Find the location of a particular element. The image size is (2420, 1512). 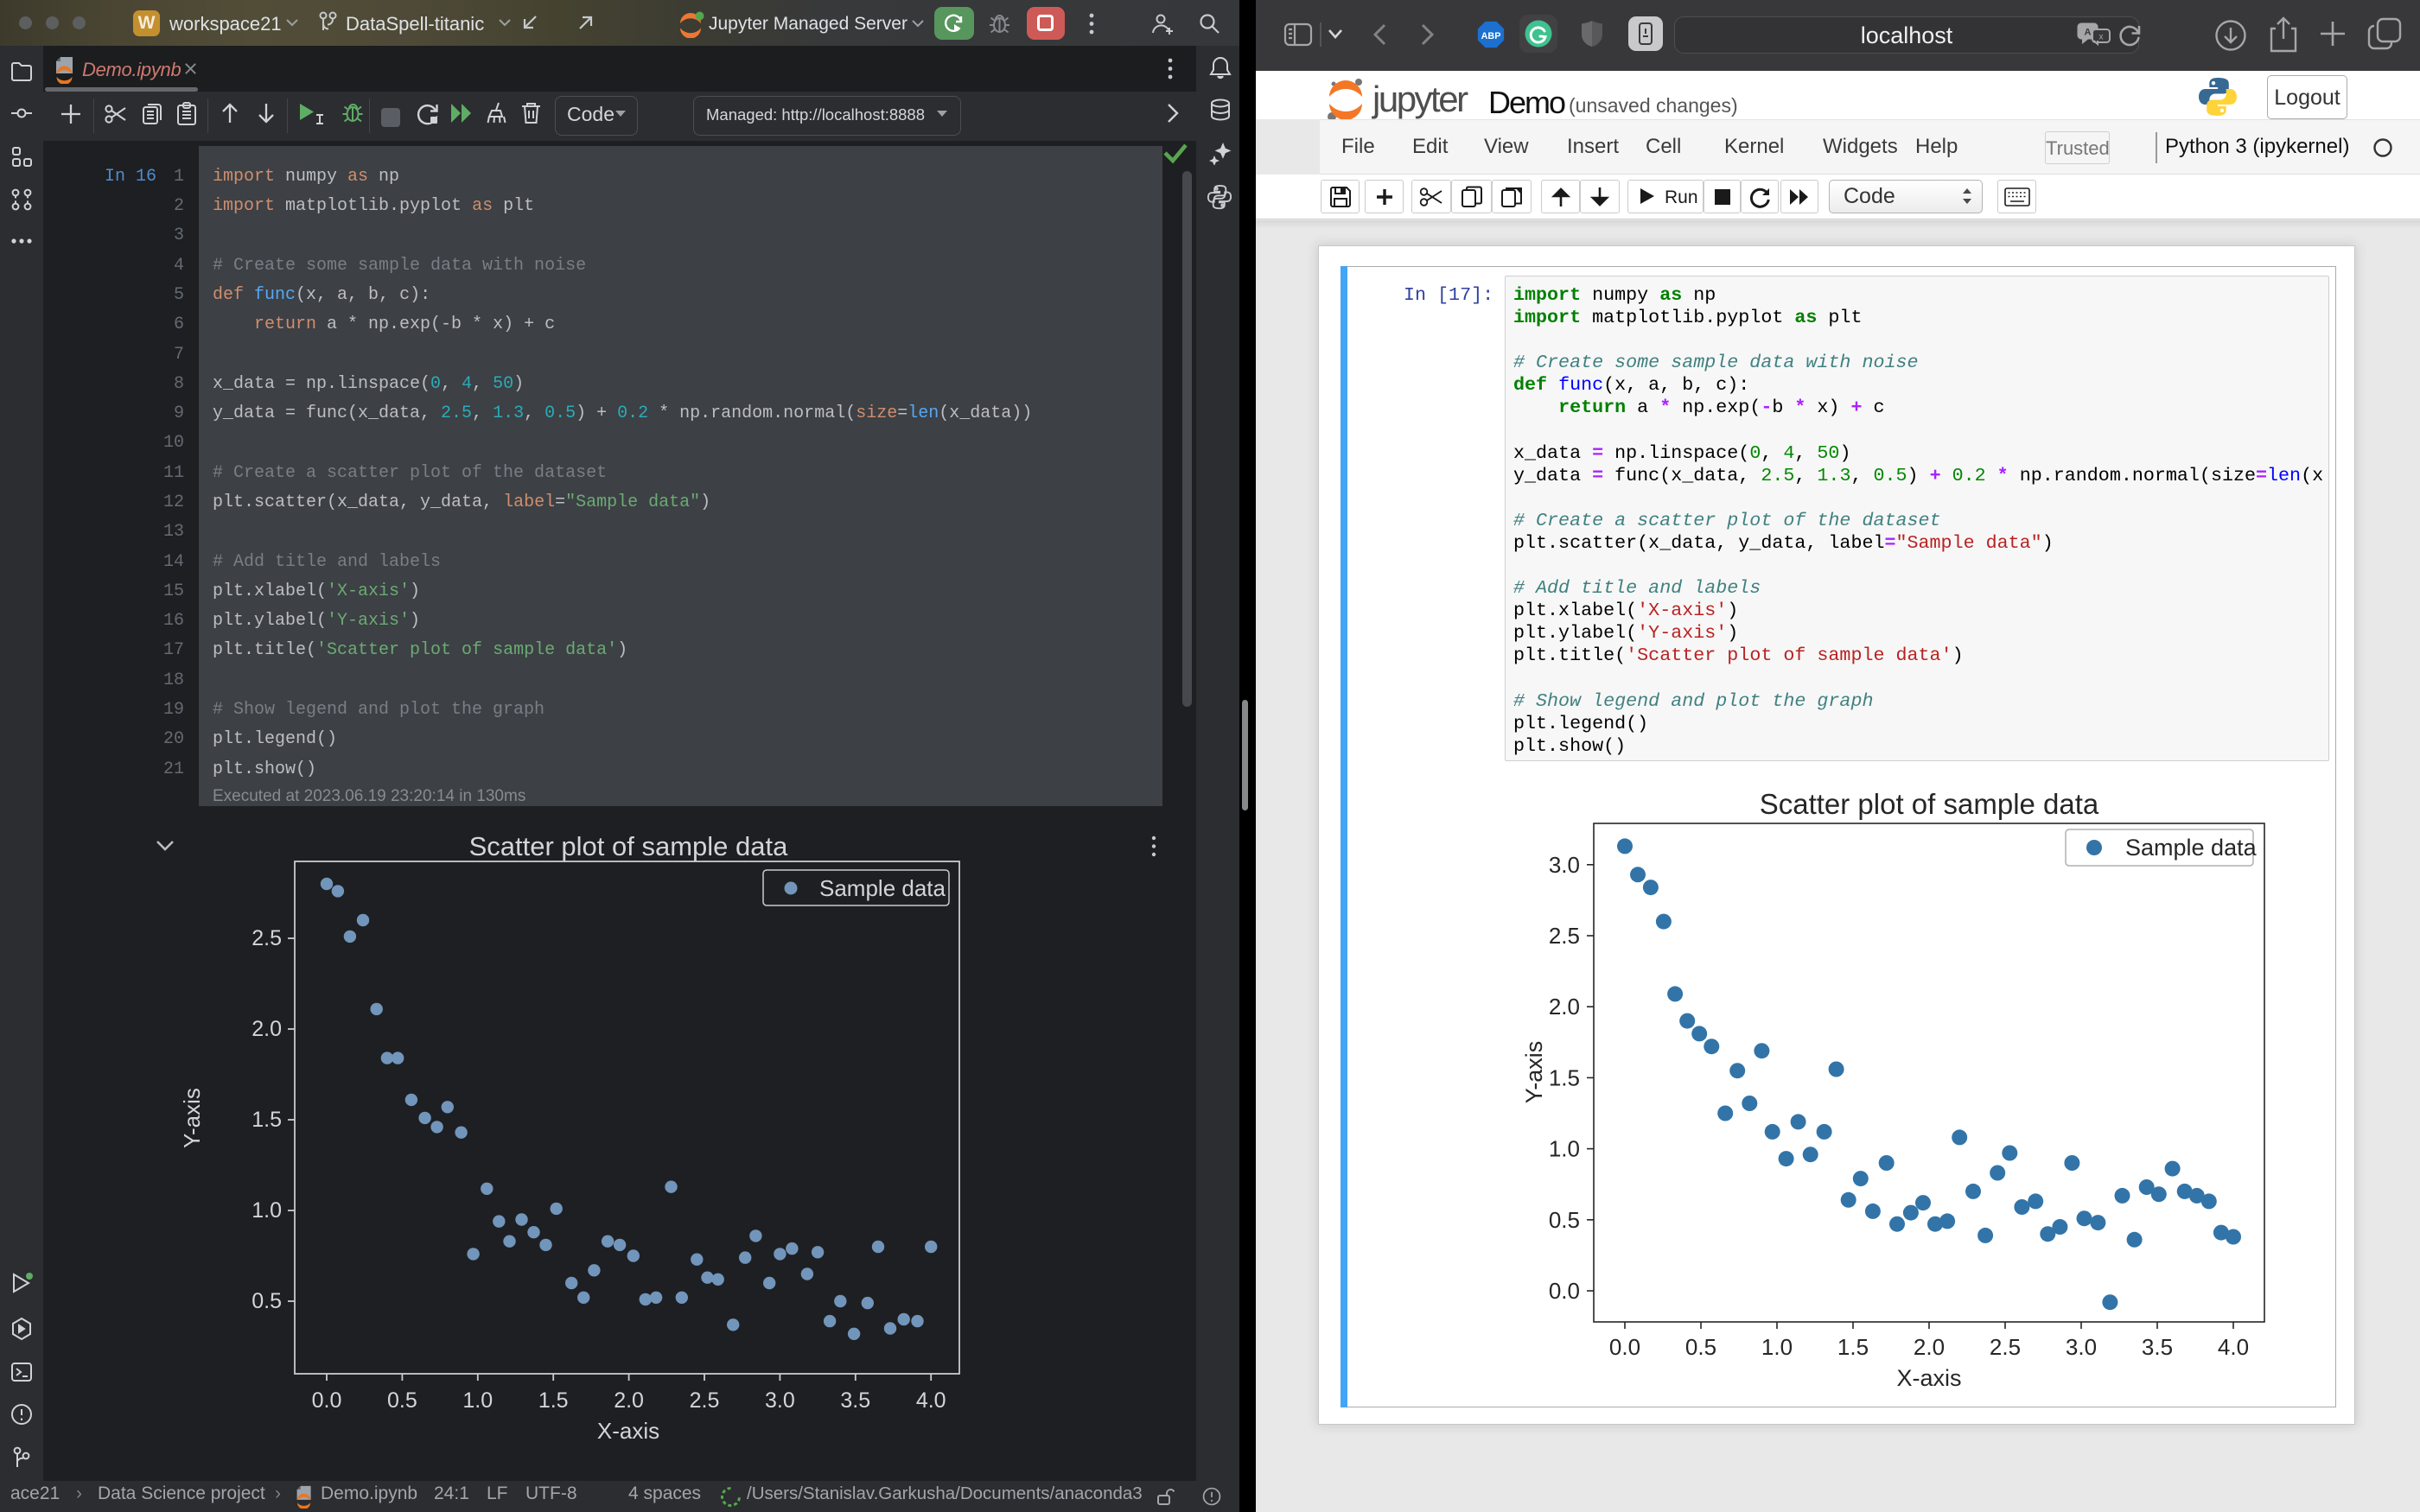

svg-text: ABP is located at coordinates (1491, 36).